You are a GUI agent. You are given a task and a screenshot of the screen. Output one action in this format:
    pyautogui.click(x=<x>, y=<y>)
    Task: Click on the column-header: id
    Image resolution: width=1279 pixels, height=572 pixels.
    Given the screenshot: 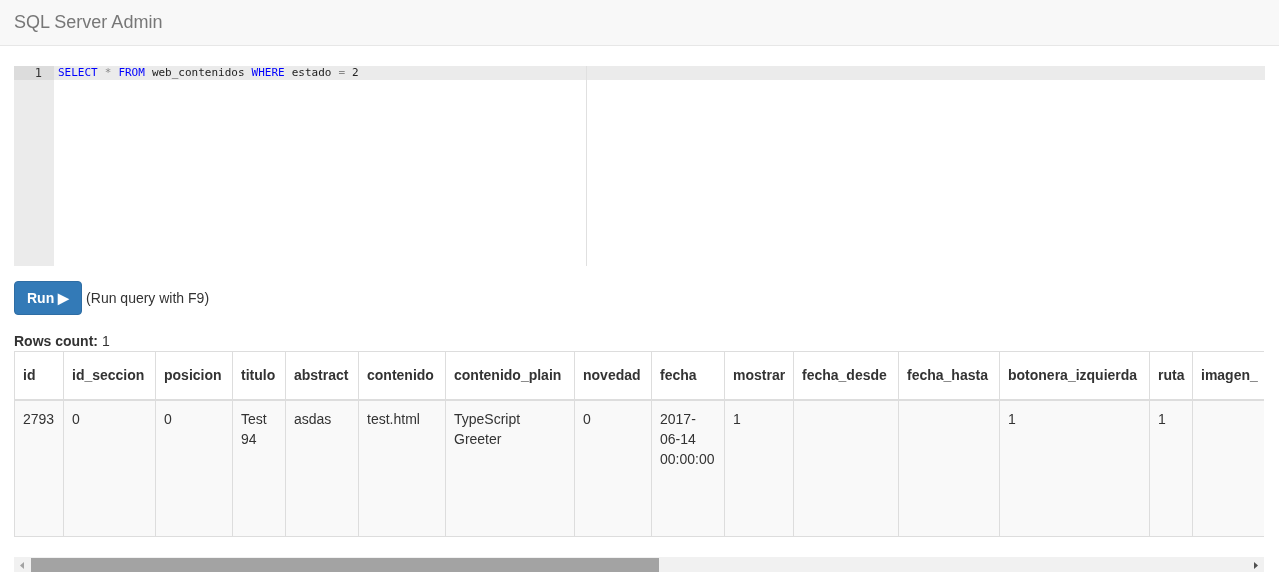 What is the action you would take?
    pyautogui.click(x=39, y=375)
    